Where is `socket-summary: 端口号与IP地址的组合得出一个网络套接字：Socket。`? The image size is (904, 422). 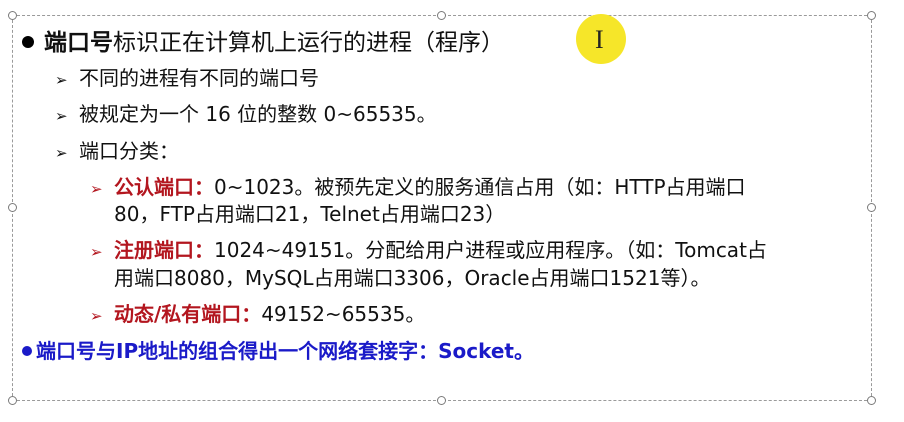
socket-summary: 端口号与IP地址的组合得出一个网络套接字：Socket。 is located at coordinates (278, 351).